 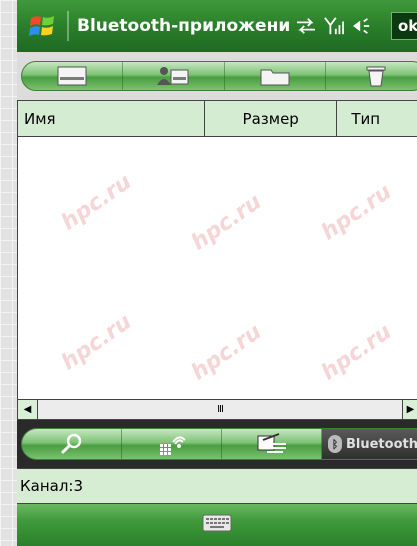 What do you see at coordinates (334, 26) in the screenshot?
I see `signal-strength-icon` at bounding box center [334, 26].